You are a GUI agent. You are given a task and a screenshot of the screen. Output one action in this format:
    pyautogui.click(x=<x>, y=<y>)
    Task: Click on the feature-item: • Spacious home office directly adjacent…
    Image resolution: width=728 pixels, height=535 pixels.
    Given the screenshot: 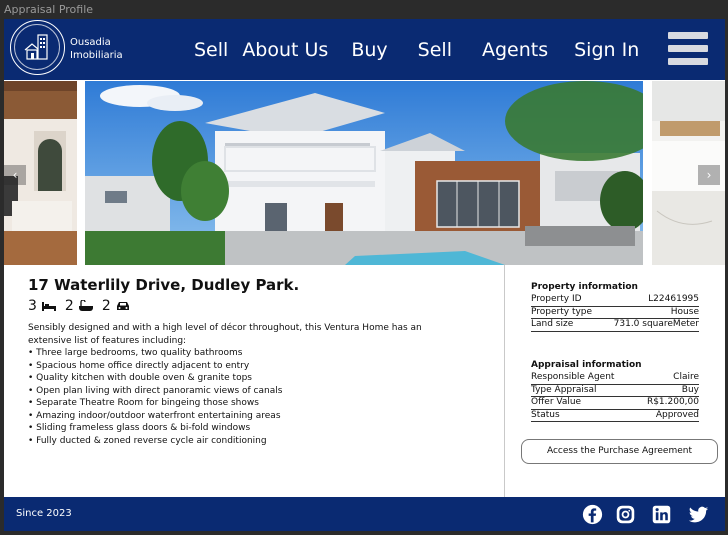 What is the action you would take?
    pyautogui.click(x=139, y=365)
    